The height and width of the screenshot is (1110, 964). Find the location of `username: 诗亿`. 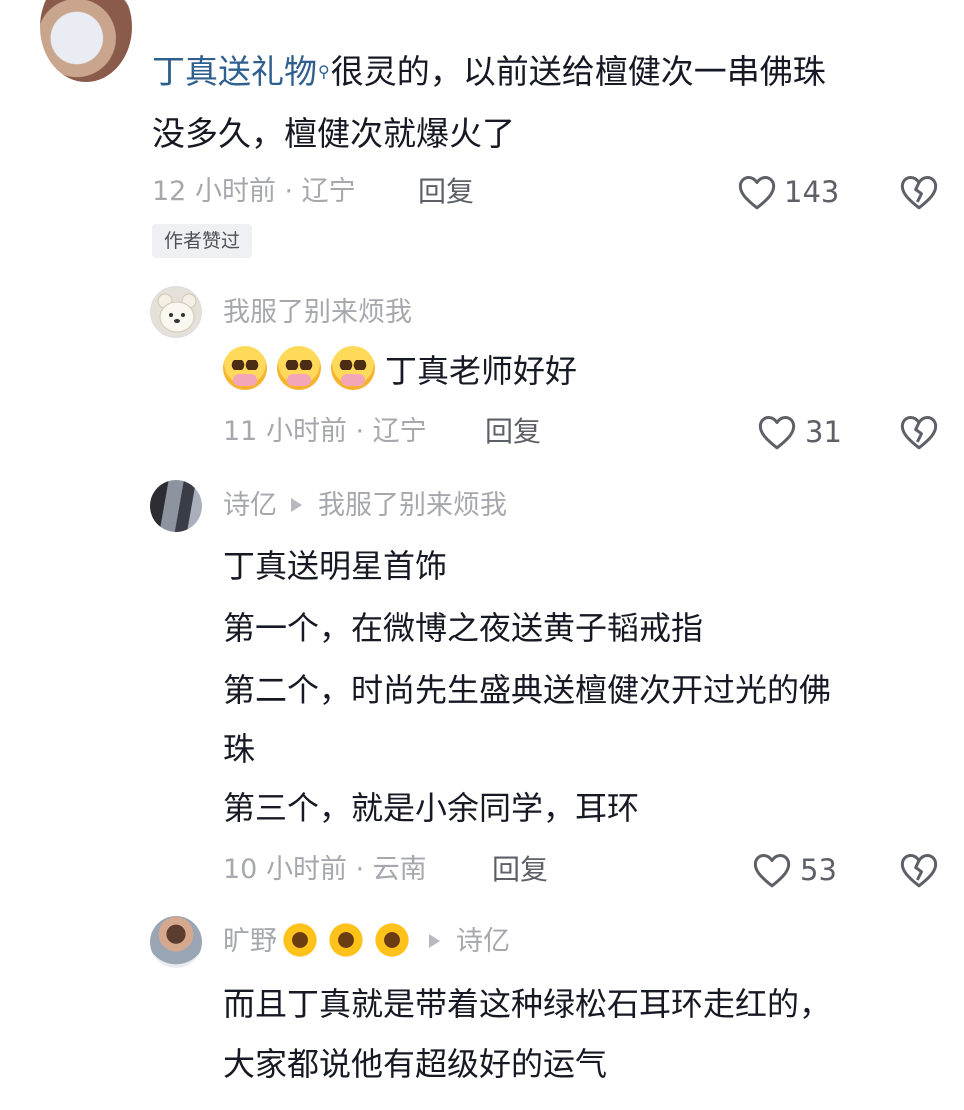

username: 诗亿 is located at coordinates (250, 505).